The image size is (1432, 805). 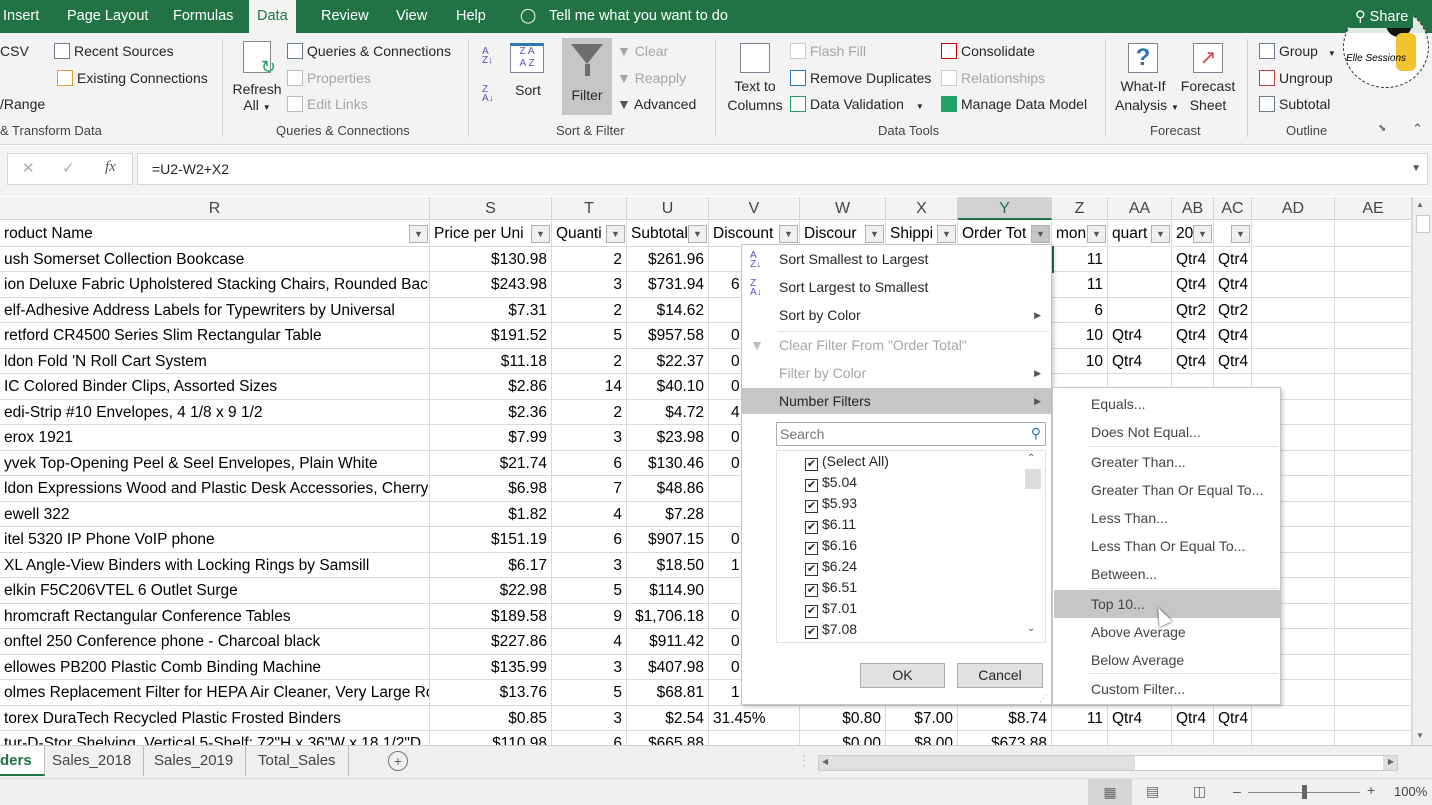 I want to click on table-cell: $7.00, so click(x=922, y=718).